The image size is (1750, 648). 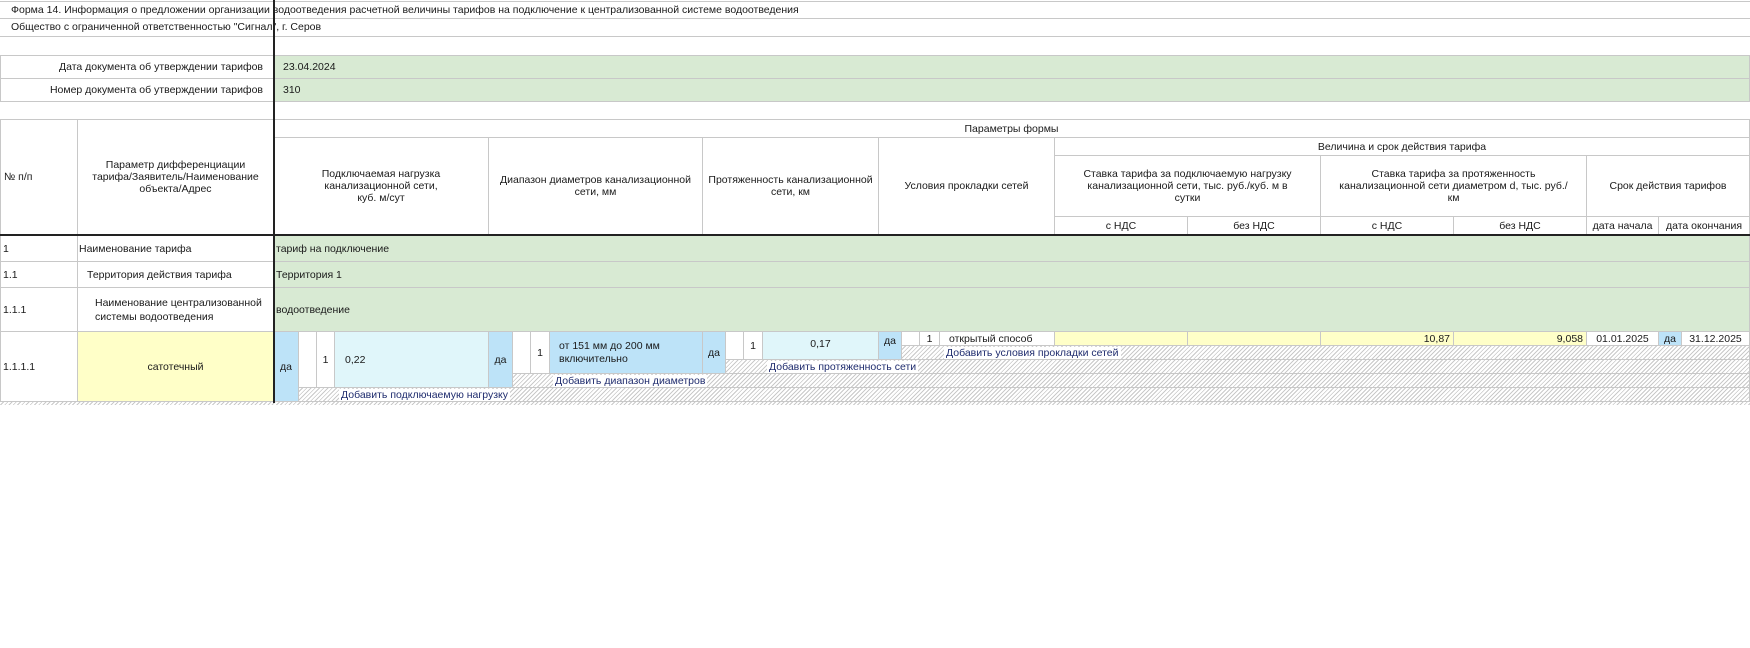 What do you see at coordinates (1387, 226) in the screenshot?
I see `header-rate-length-vat: с НДС` at bounding box center [1387, 226].